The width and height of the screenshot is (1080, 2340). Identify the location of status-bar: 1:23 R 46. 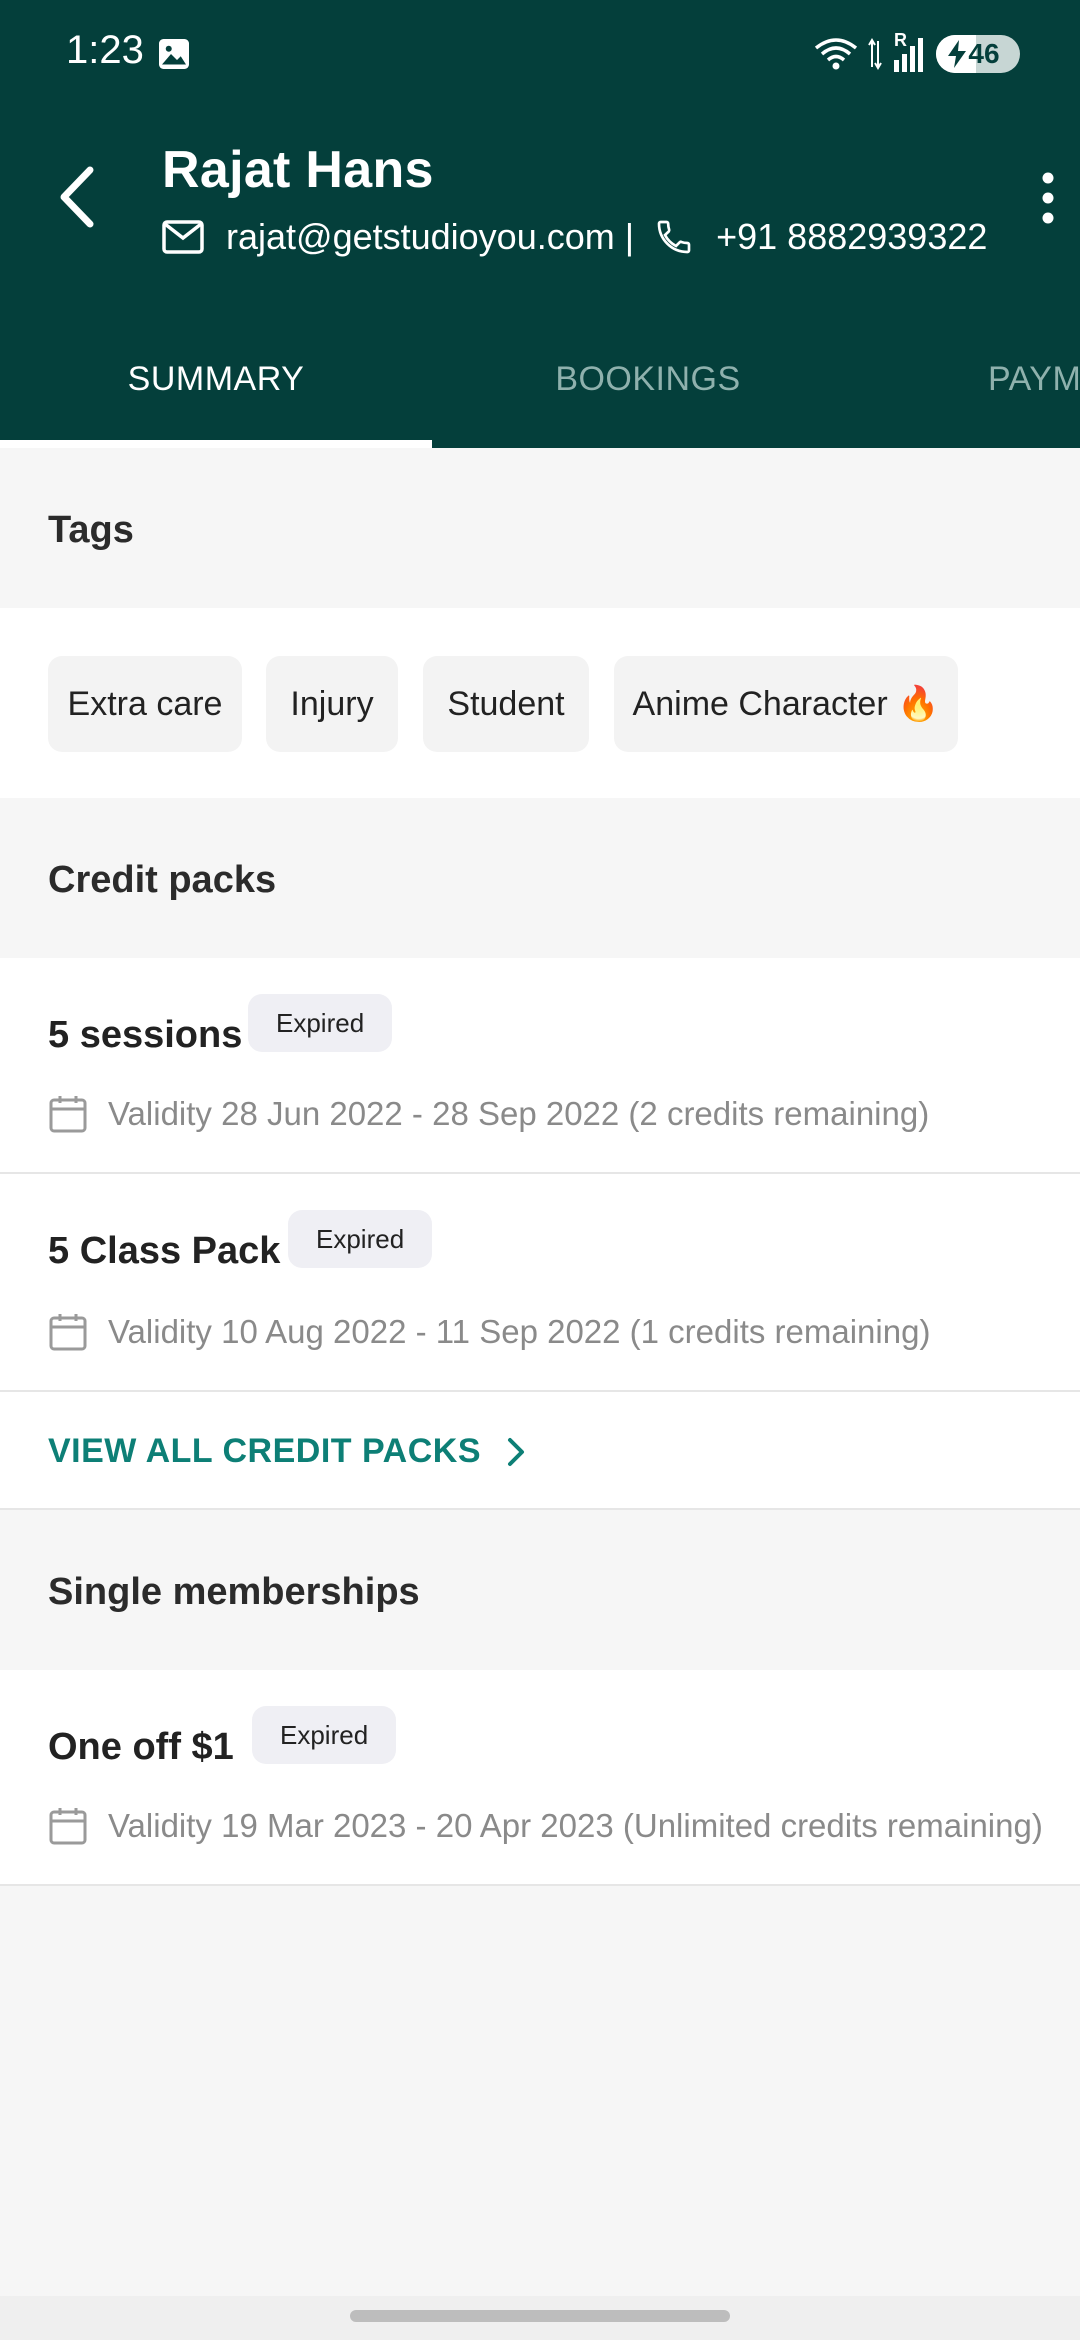
(540, 55).